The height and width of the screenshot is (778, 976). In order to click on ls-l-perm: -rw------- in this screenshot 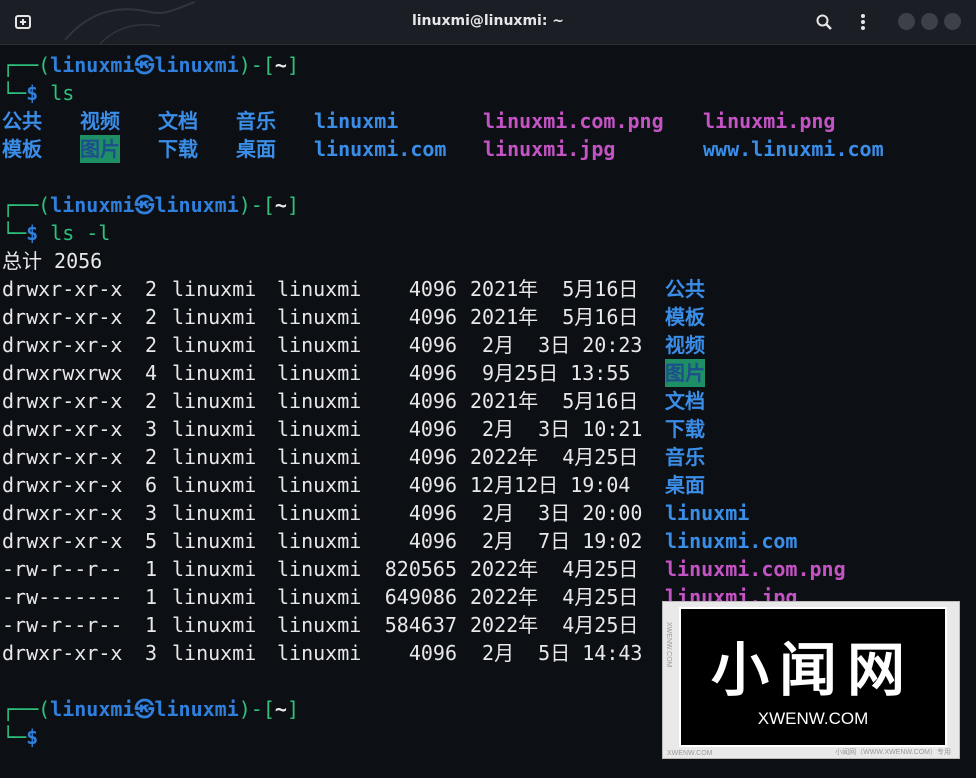, I will do `click(62, 597)`.